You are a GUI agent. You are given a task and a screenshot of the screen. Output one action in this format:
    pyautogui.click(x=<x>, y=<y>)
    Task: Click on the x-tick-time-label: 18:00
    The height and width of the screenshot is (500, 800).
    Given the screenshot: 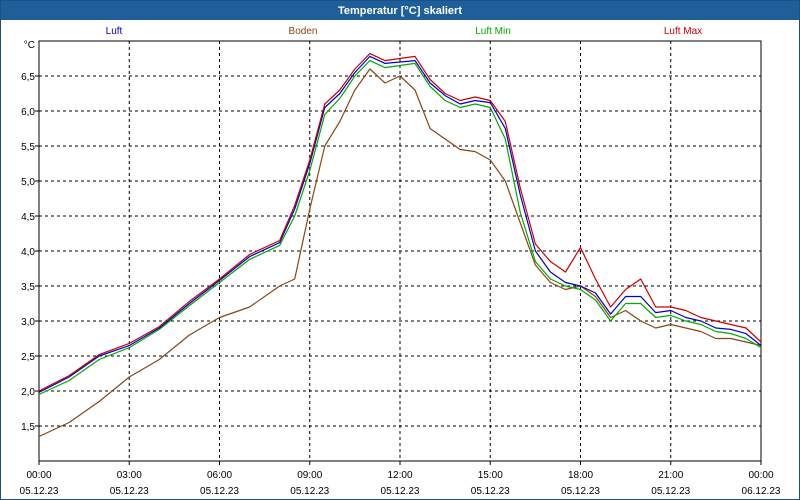 What is the action you would take?
    pyautogui.click(x=580, y=475)
    